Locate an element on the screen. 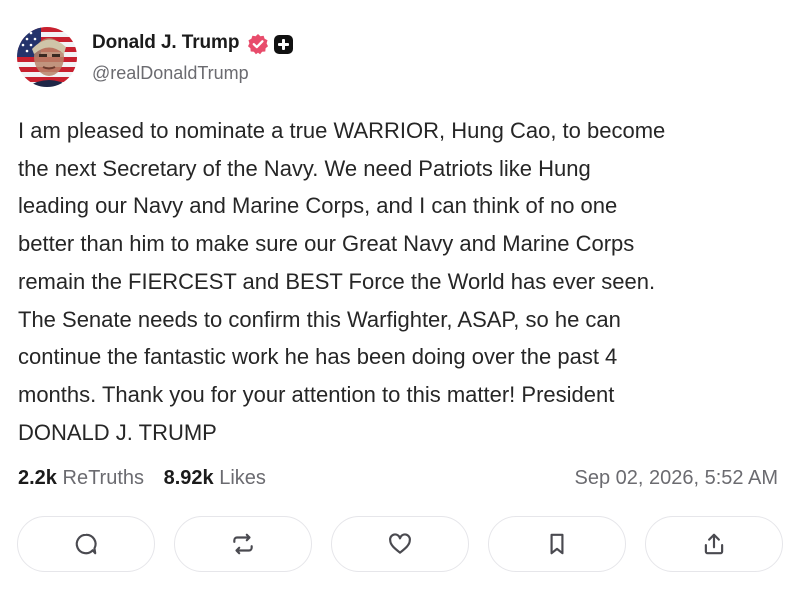 The image size is (800, 593). likes-count: 8.92k is located at coordinates (188, 478).